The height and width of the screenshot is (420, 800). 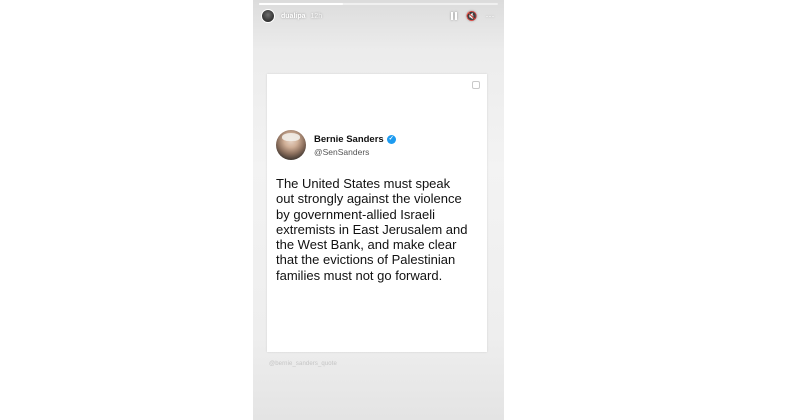 I want to click on display-name-row: Bernie Sanders ✓, so click(x=355, y=139).